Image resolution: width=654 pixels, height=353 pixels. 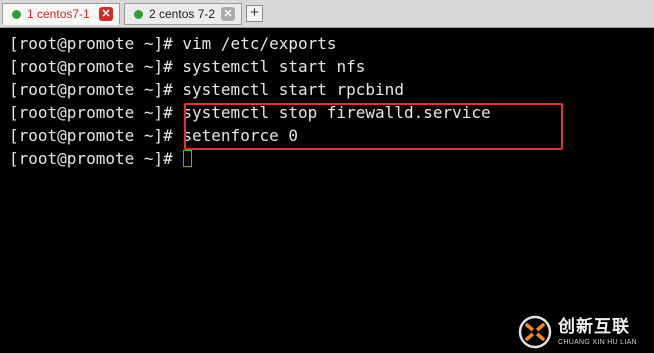 What do you see at coordinates (373, 126) in the screenshot?
I see `annotation-highlight-box` at bounding box center [373, 126].